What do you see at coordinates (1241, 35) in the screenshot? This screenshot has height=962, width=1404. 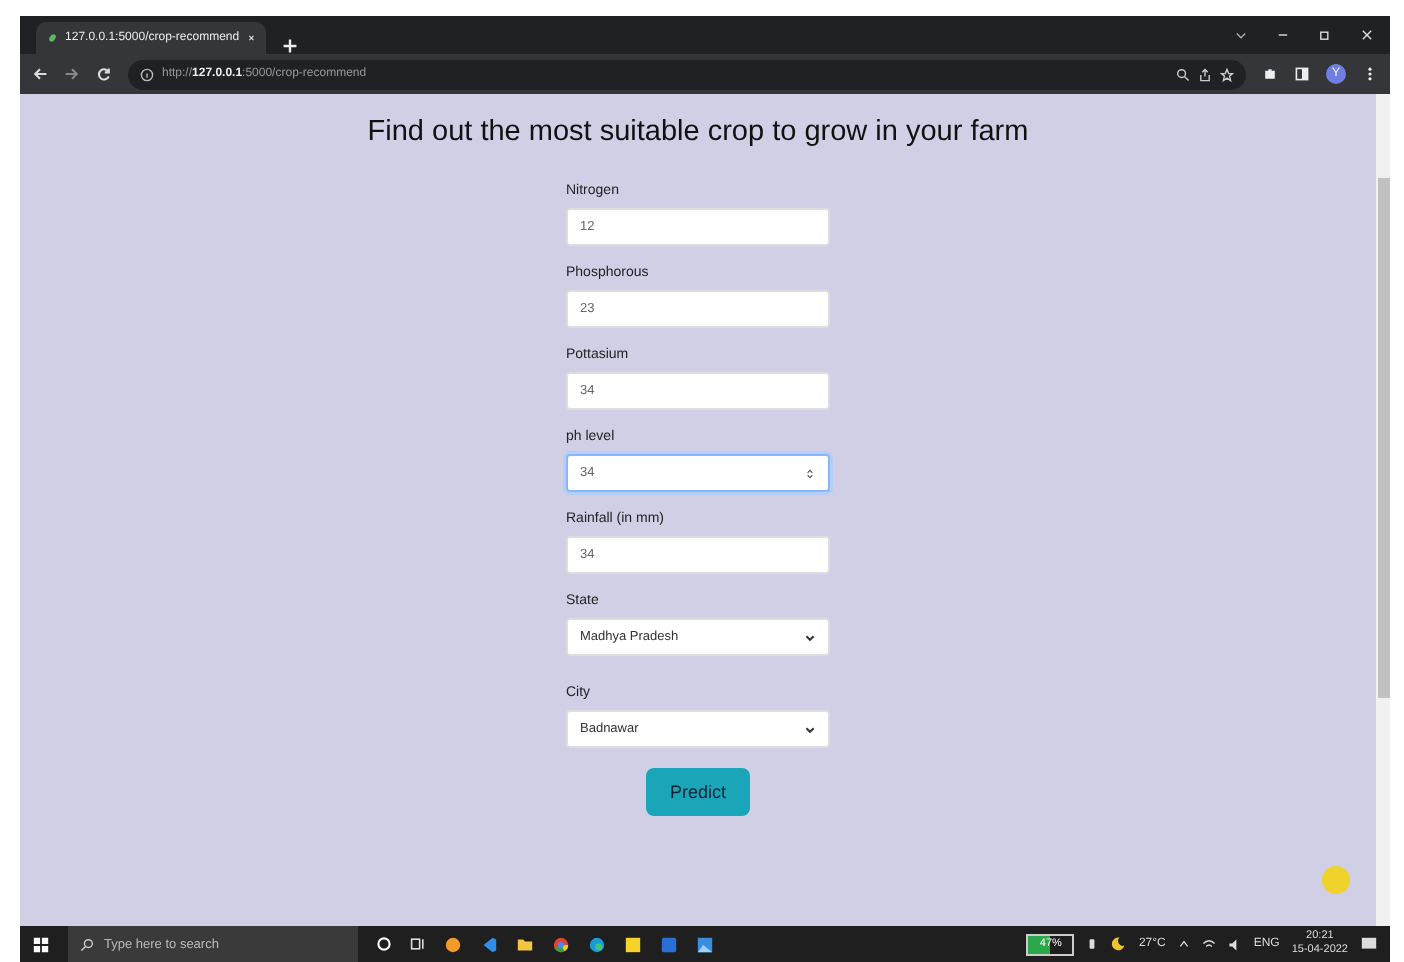 I see `chevron-icon` at bounding box center [1241, 35].